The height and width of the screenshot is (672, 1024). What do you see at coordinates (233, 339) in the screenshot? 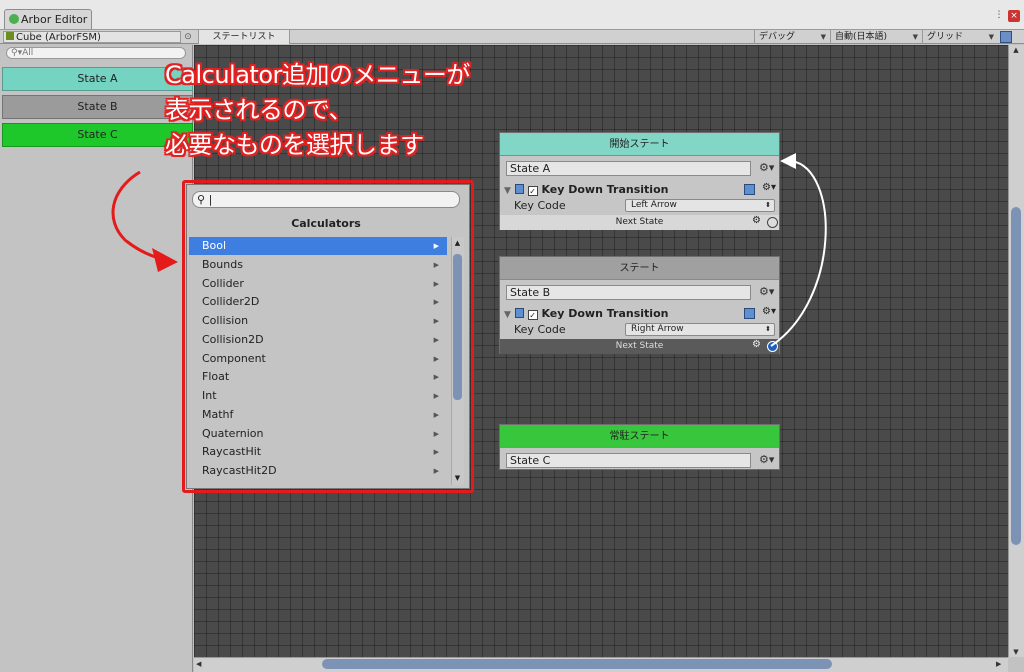
I see `calculator-item-label: Collision2D` at bounding box center [233, 339].